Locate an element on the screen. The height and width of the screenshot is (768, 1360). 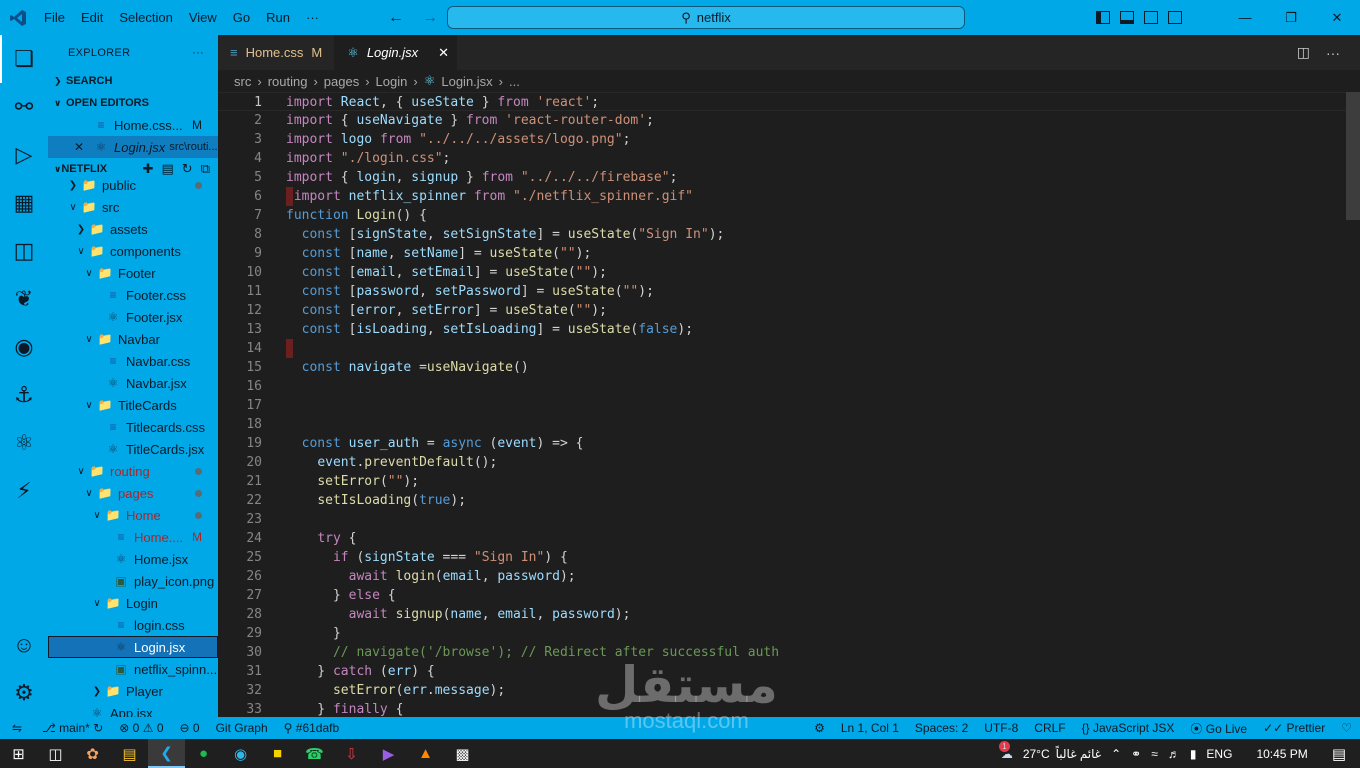
accounts-icon: ☺ is located at coordinates (24, 645).